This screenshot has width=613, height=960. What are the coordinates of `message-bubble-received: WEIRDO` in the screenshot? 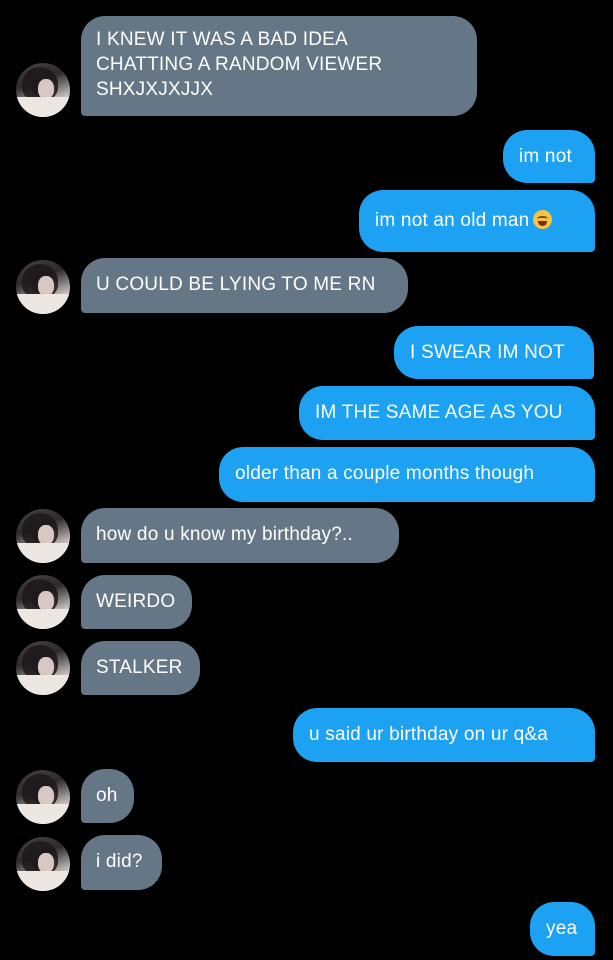 It's located at (136, 602).